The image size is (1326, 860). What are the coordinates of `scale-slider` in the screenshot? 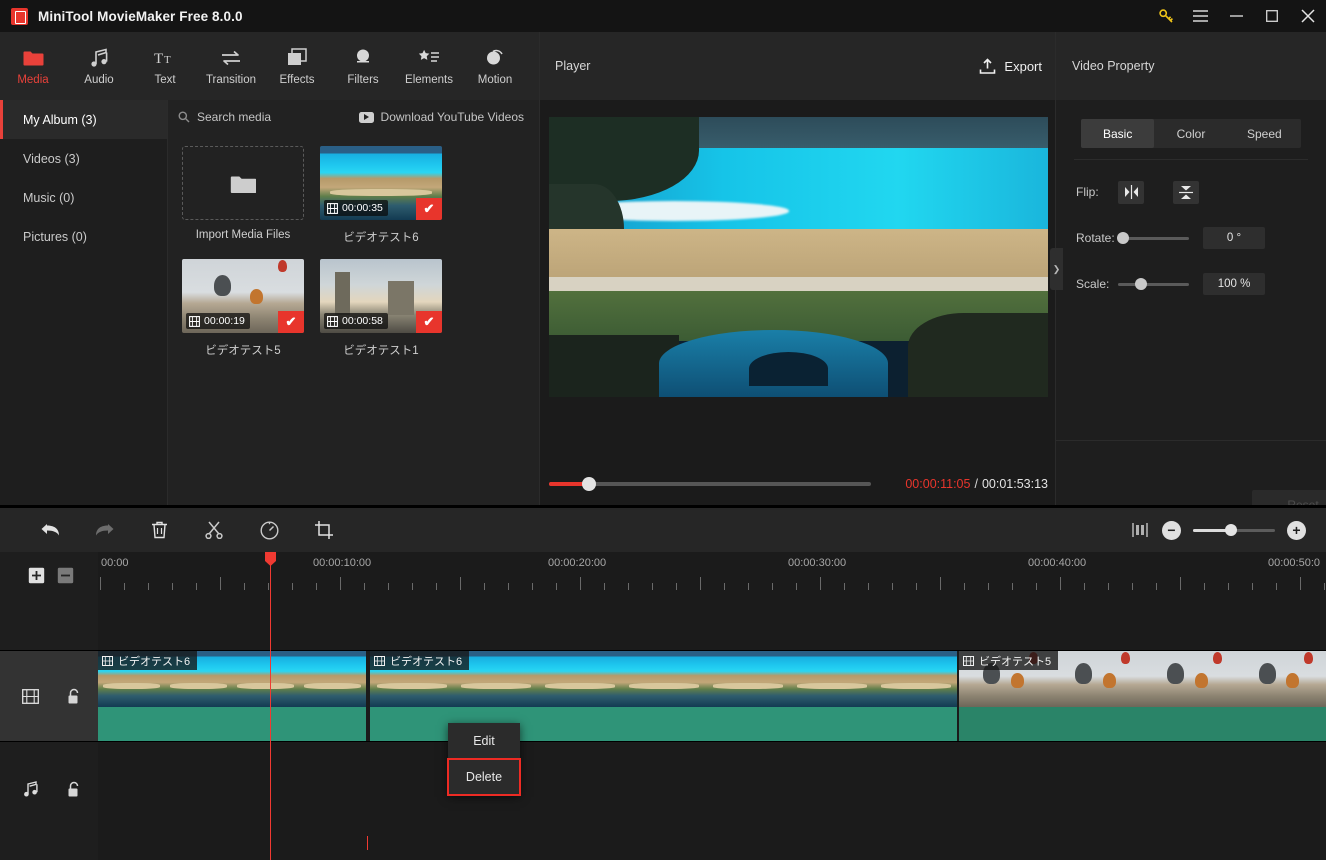 It's located at (1153, 284).